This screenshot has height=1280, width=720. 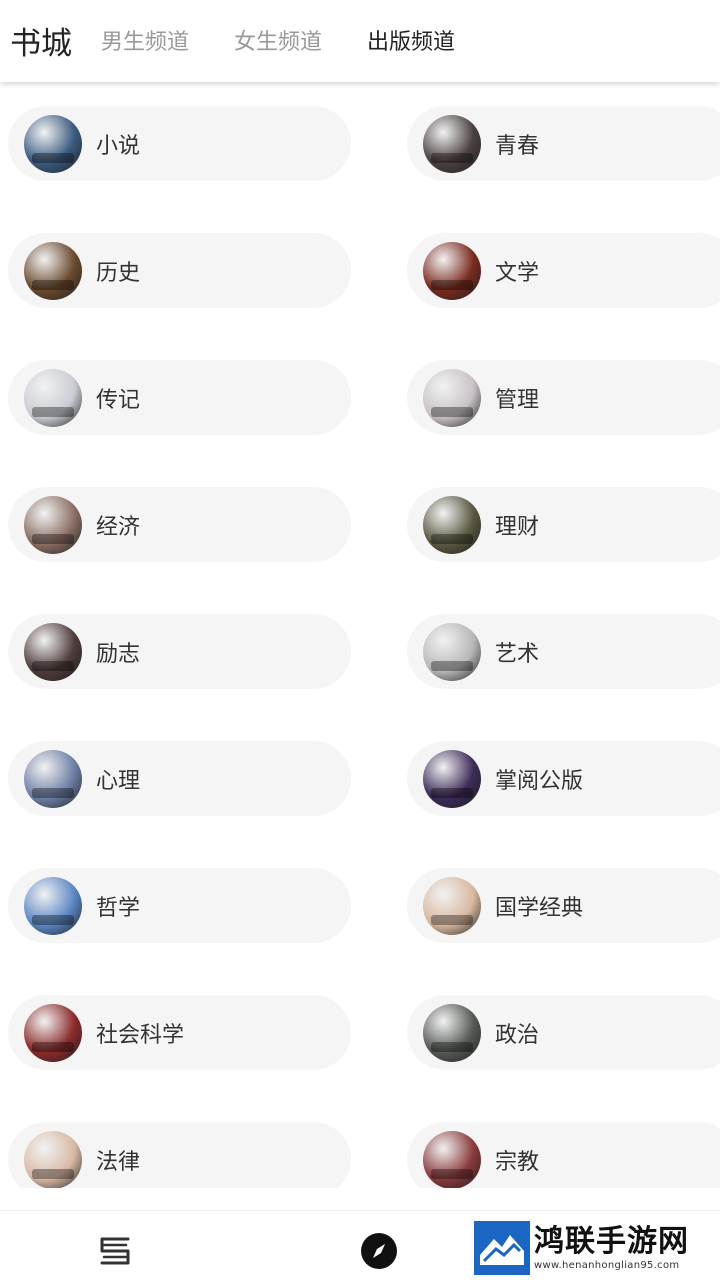 I want to click on bookshelf-icon-graphic, so click(x=115, y=1251).